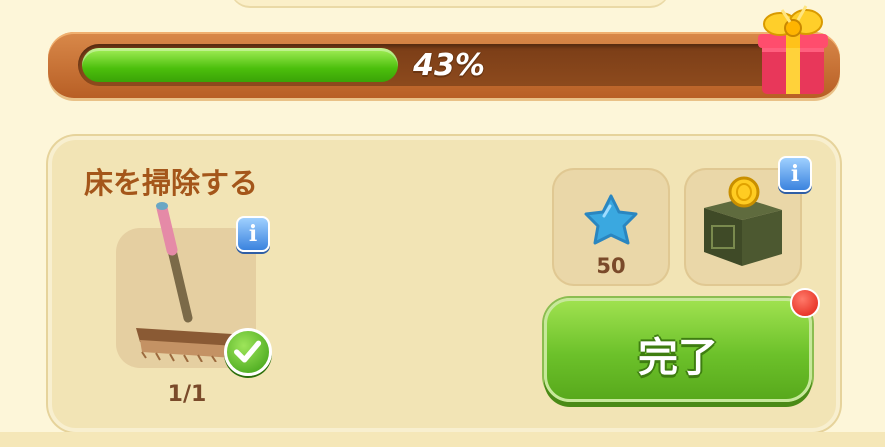 The width and height of the screenshot is (885, 447). Describe the element at coordinates (450, 3) in the screenshot. I see `top-panel-edge` at that location.